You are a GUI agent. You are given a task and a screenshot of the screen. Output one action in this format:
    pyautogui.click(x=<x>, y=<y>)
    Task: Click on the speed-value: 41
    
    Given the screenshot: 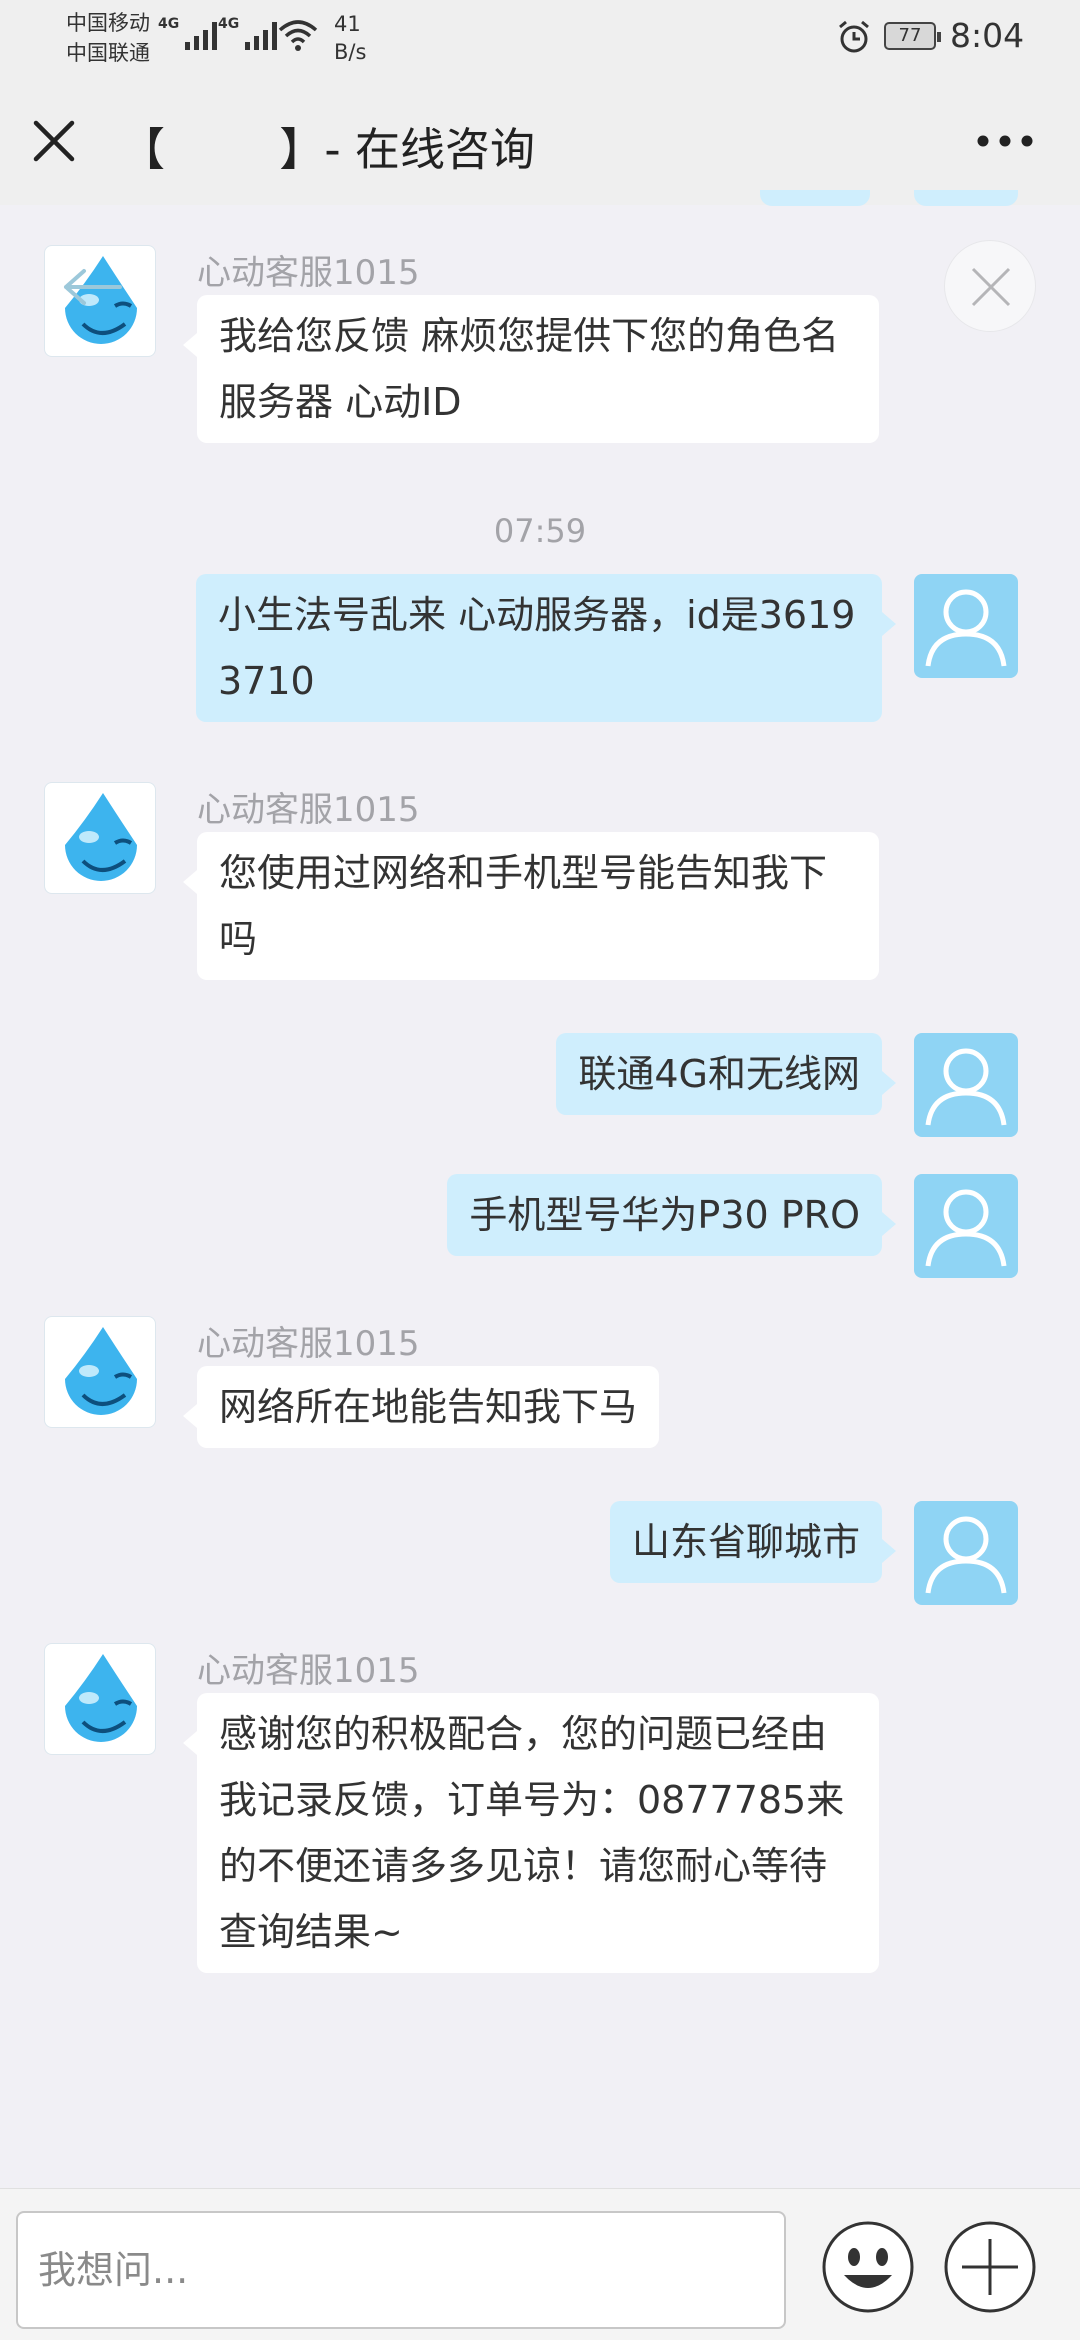 What is the action you would take?
    pyautogui.click(x=347, y=24)
    